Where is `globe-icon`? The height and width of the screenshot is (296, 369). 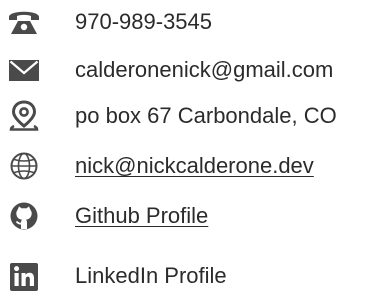
globe-icon is located at coordinates (24, 166).